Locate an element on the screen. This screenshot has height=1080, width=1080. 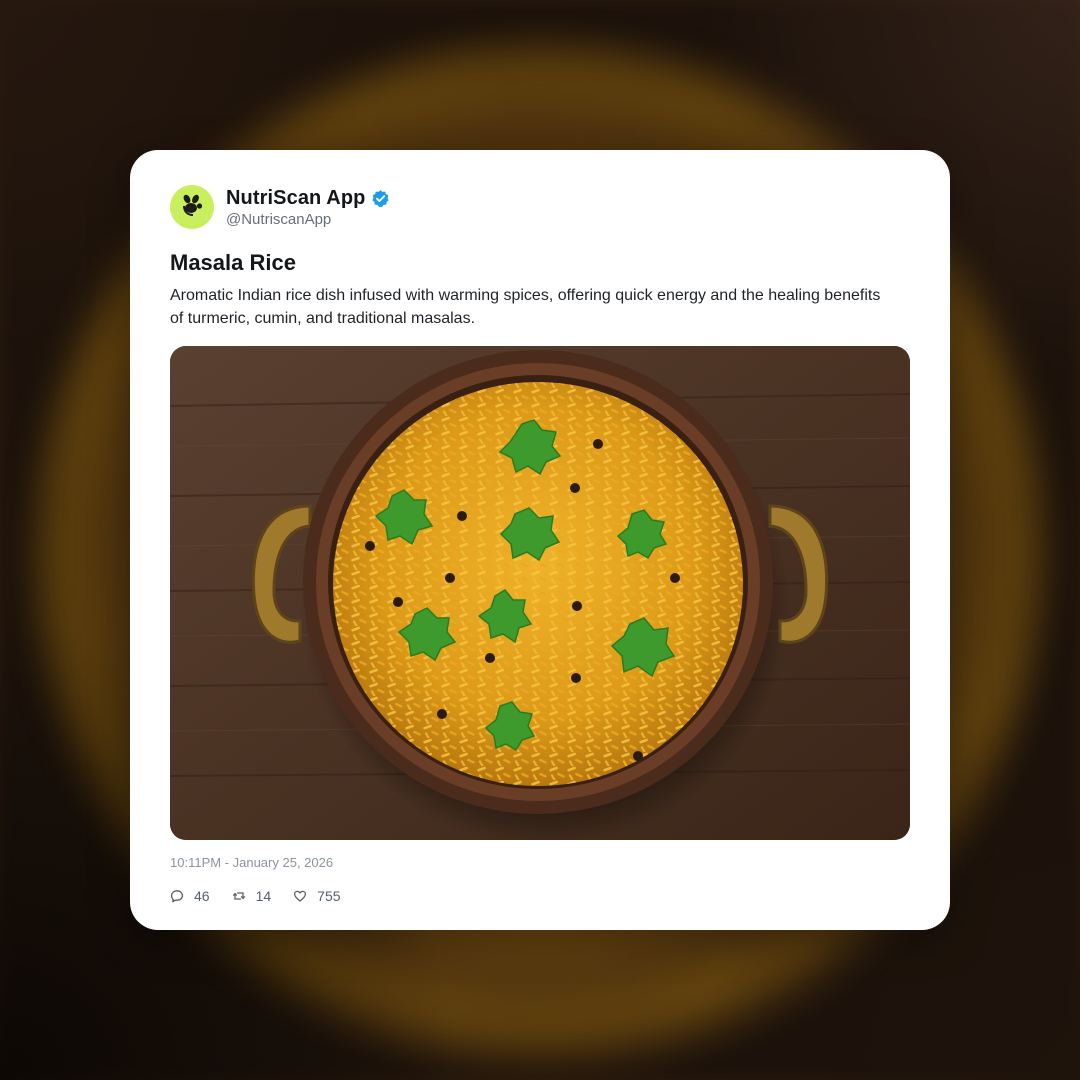
author-display-name: NutriScan App is located at coordinates (295, 198).